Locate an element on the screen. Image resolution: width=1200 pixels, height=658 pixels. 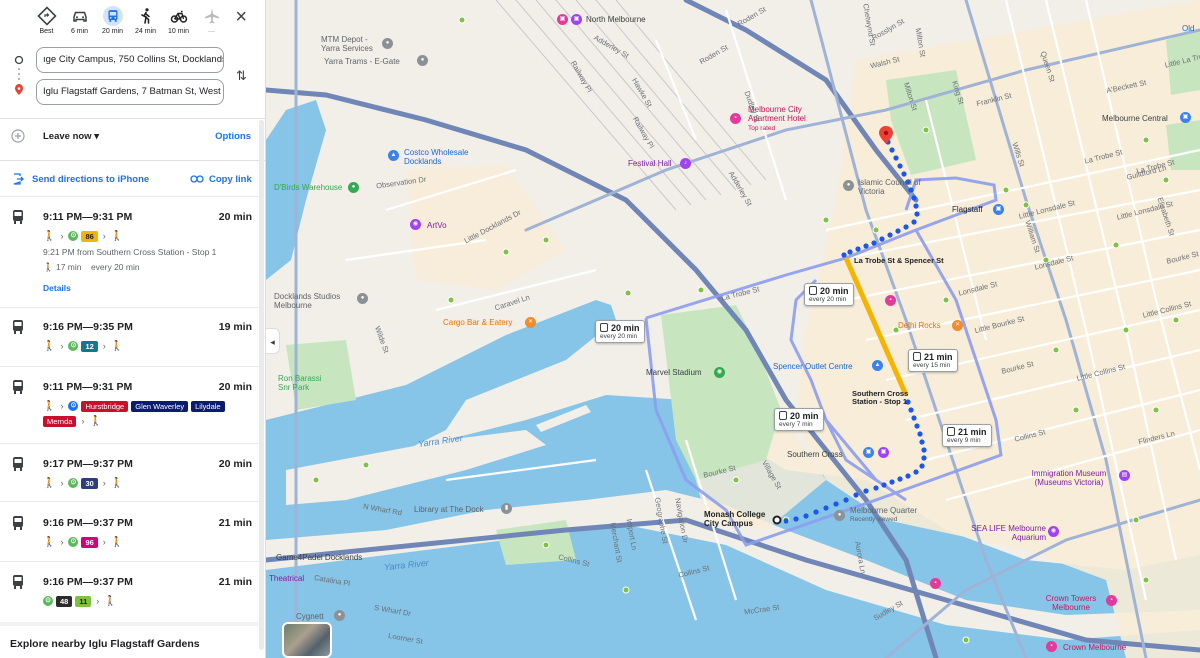
callout-frequency: every 20 min is located at coordinates (619, 336).